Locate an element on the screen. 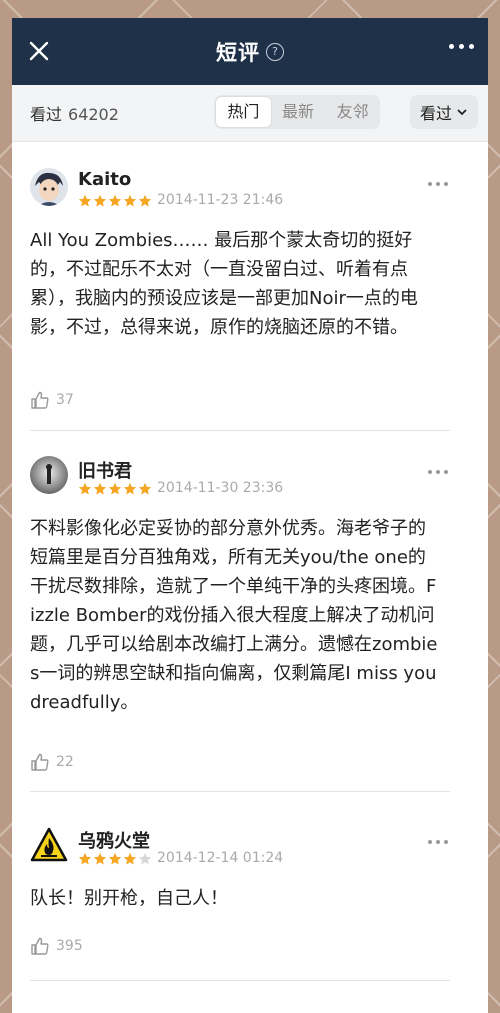  tab-friends: 友邻 is located at coordinates (352, 112).